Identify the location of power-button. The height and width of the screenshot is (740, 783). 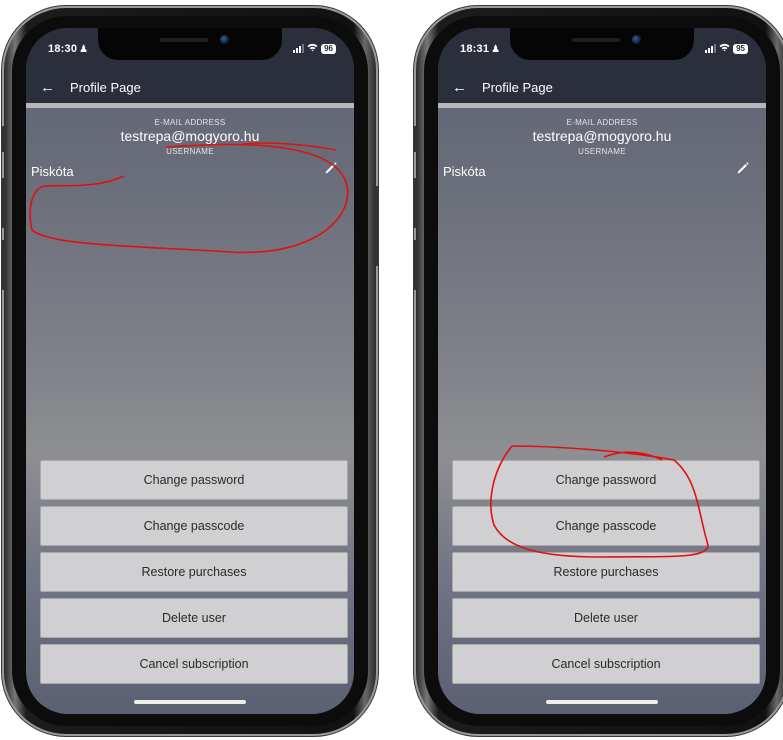
(377, 226).